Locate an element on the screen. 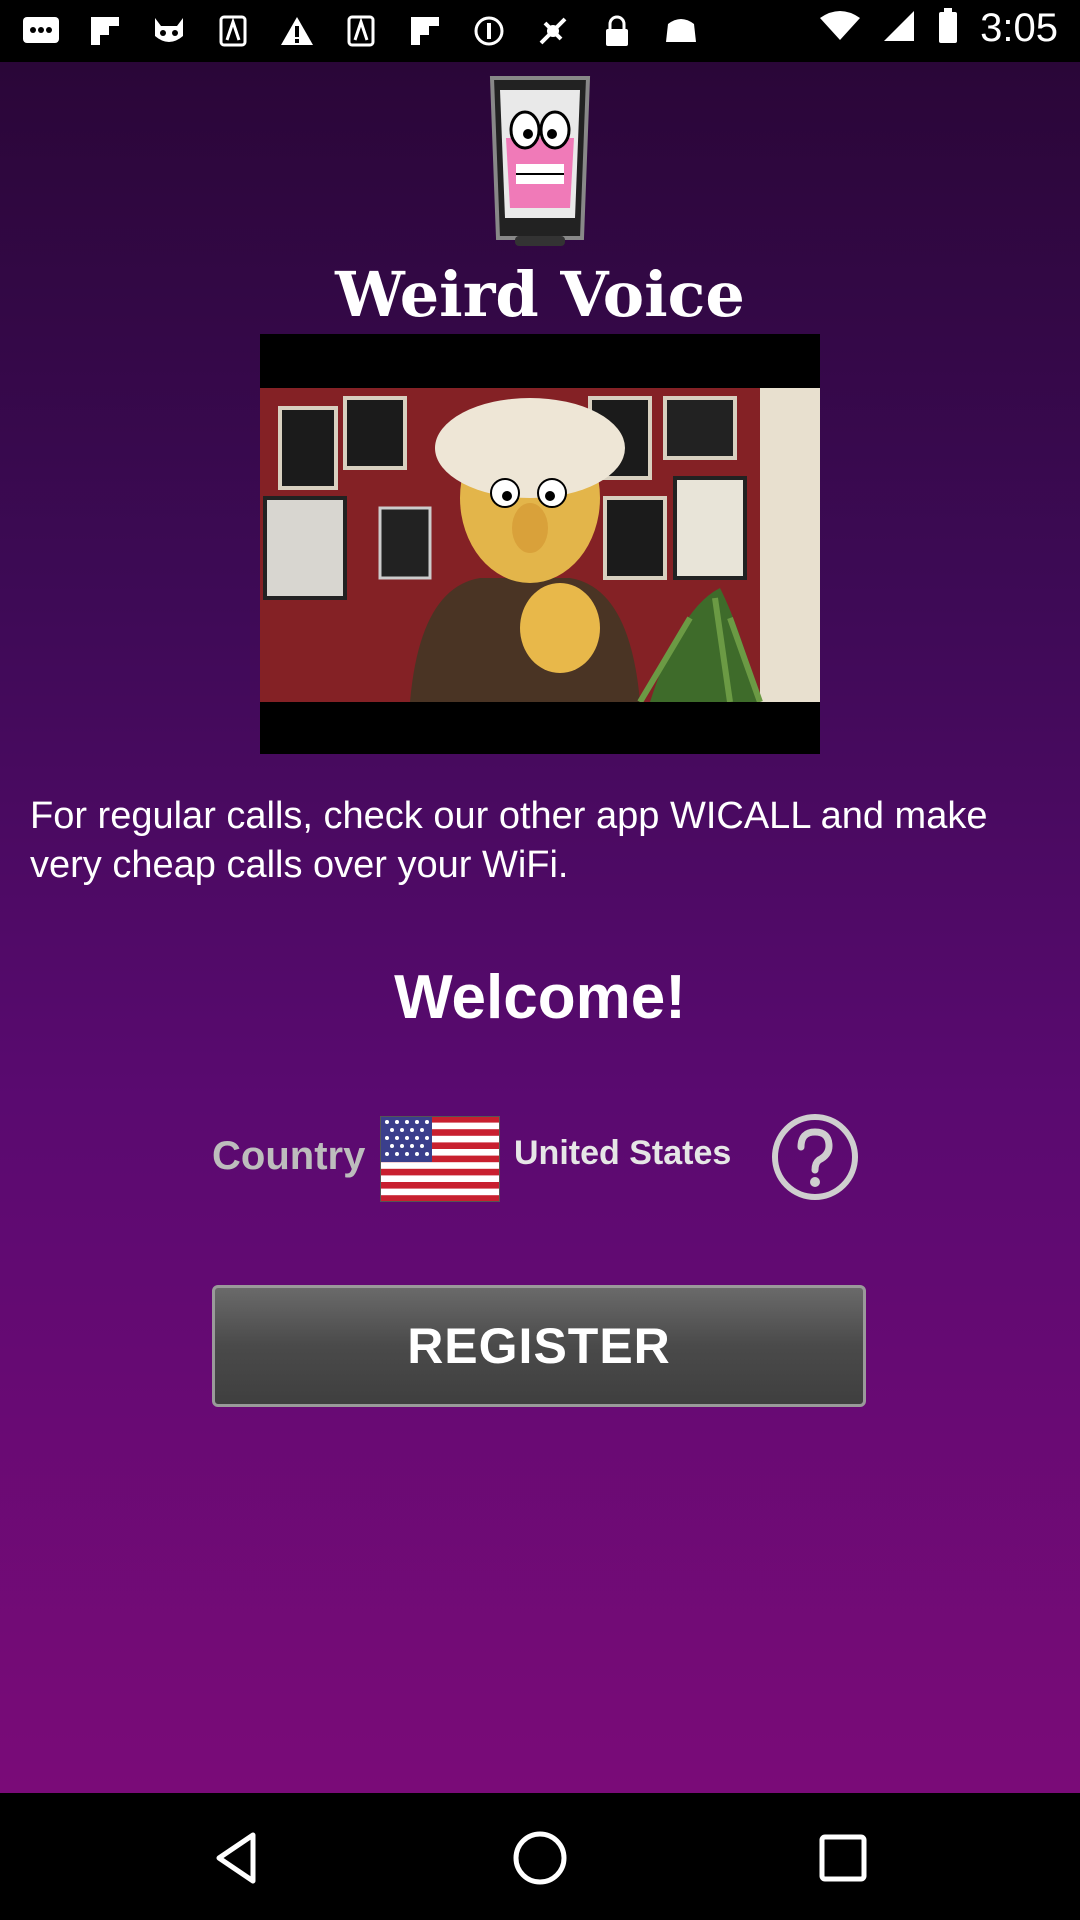  country-selector: Country United States is located at coordinates (540, 1162).